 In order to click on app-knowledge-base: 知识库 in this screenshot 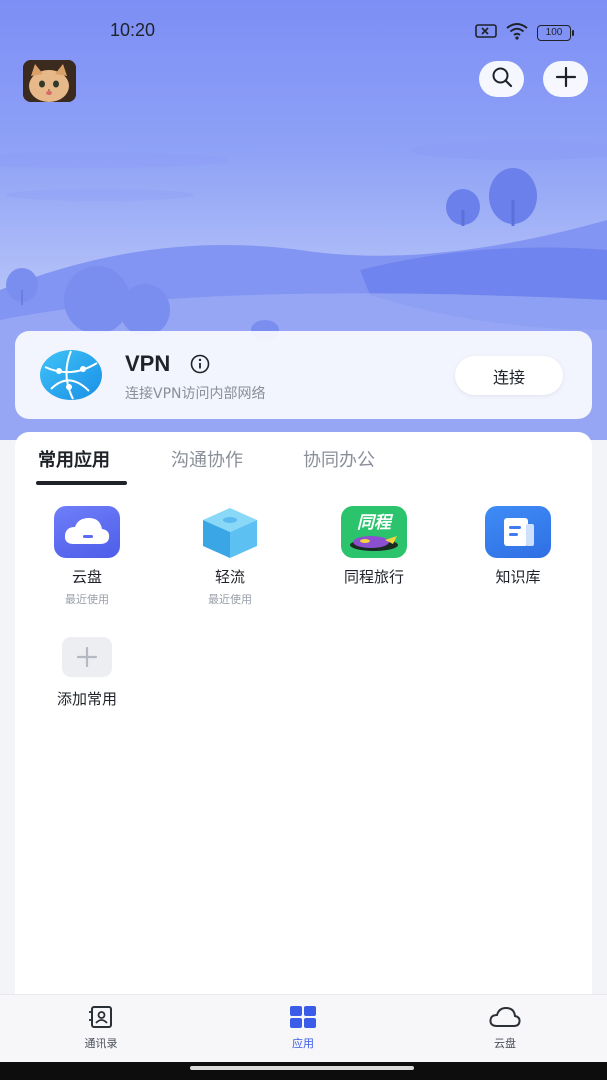, I will do `click(518, 546)`.